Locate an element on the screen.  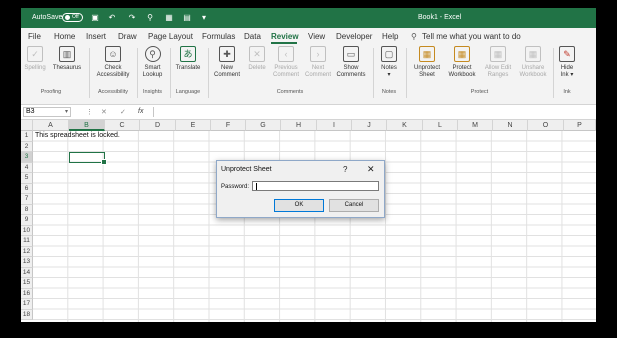
column-header: A is located at coordinates (51, 125).